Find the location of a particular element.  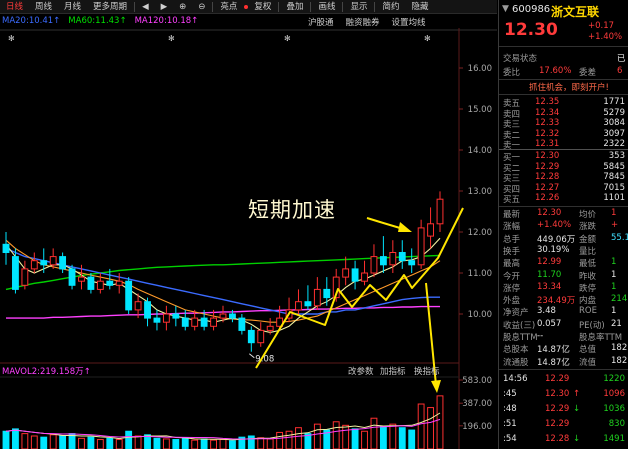

stat-label-2: 均价 is located at coordinates (588, 215).